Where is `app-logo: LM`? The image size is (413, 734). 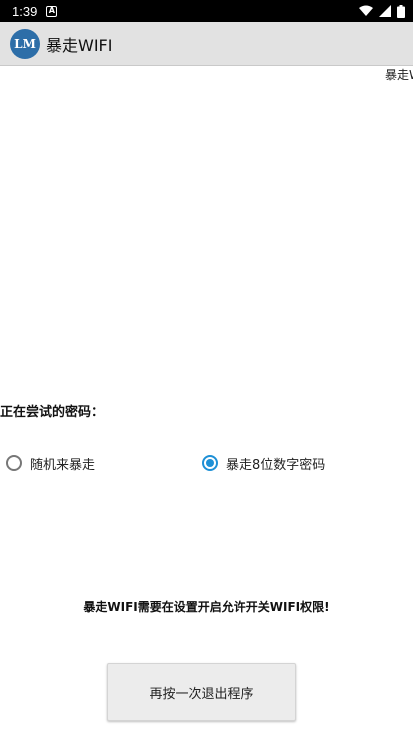 app-logo: LM is located at coordinates (25, 43).